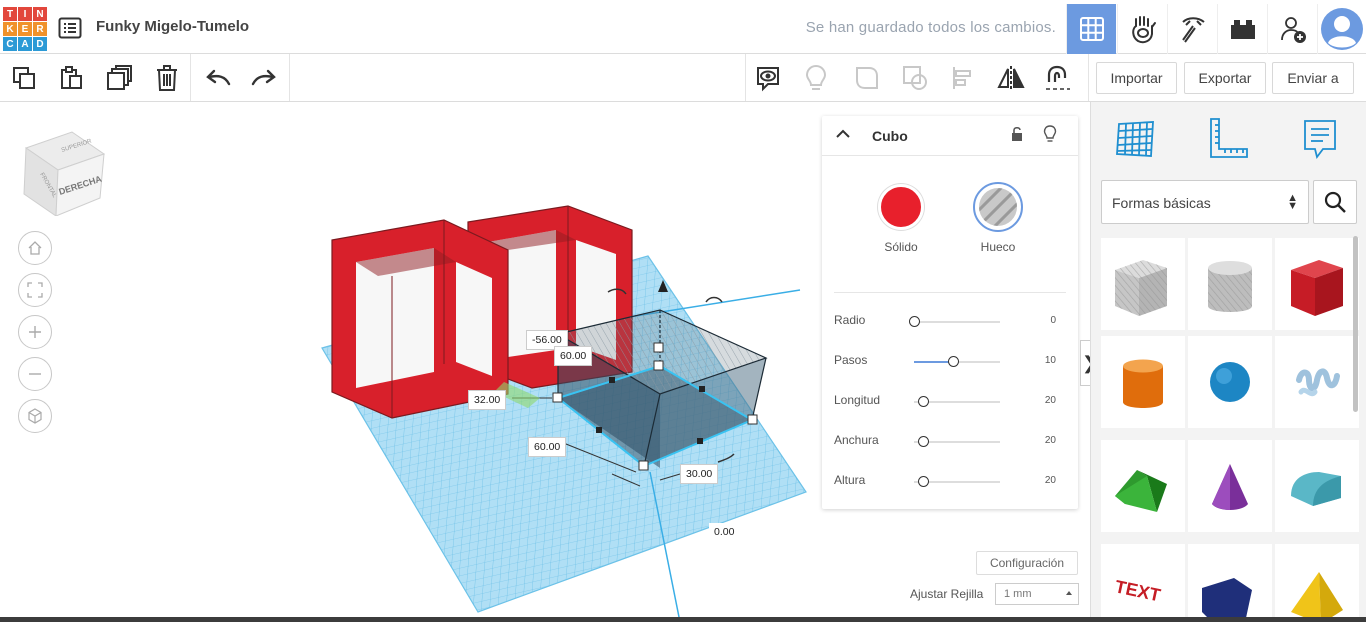 This screenshot has width=1366, height=622. Describe the element at coordinates (35, 332) in the screenshot. I see `zoom-in-button` at that location.